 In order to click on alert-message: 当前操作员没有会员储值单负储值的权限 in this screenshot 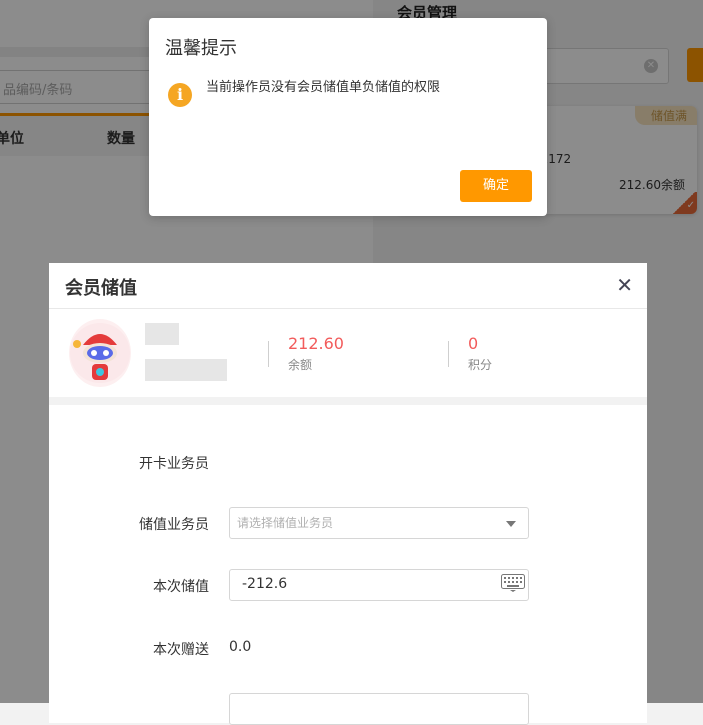, I will do `click(323, 87)`.